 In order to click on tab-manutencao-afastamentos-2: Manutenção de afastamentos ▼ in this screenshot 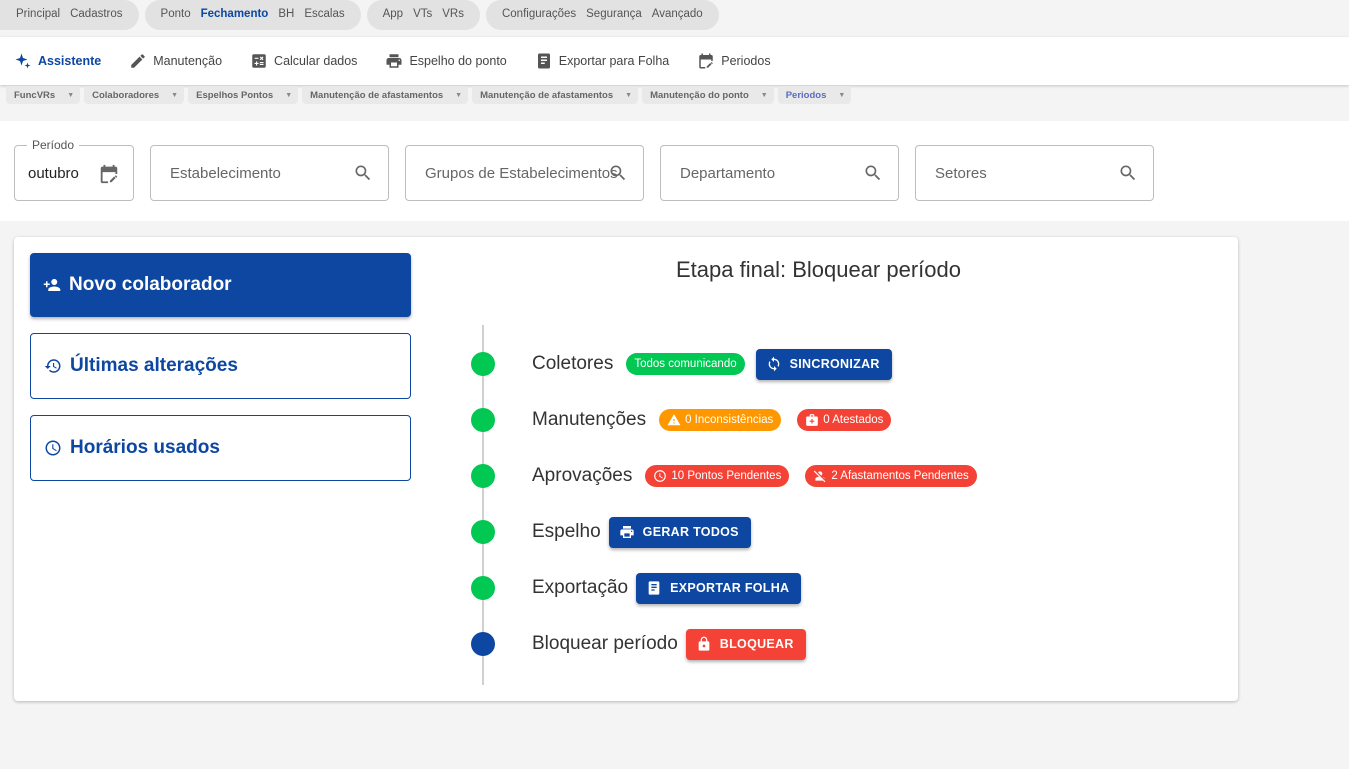, I will do `click(555, 95)`.